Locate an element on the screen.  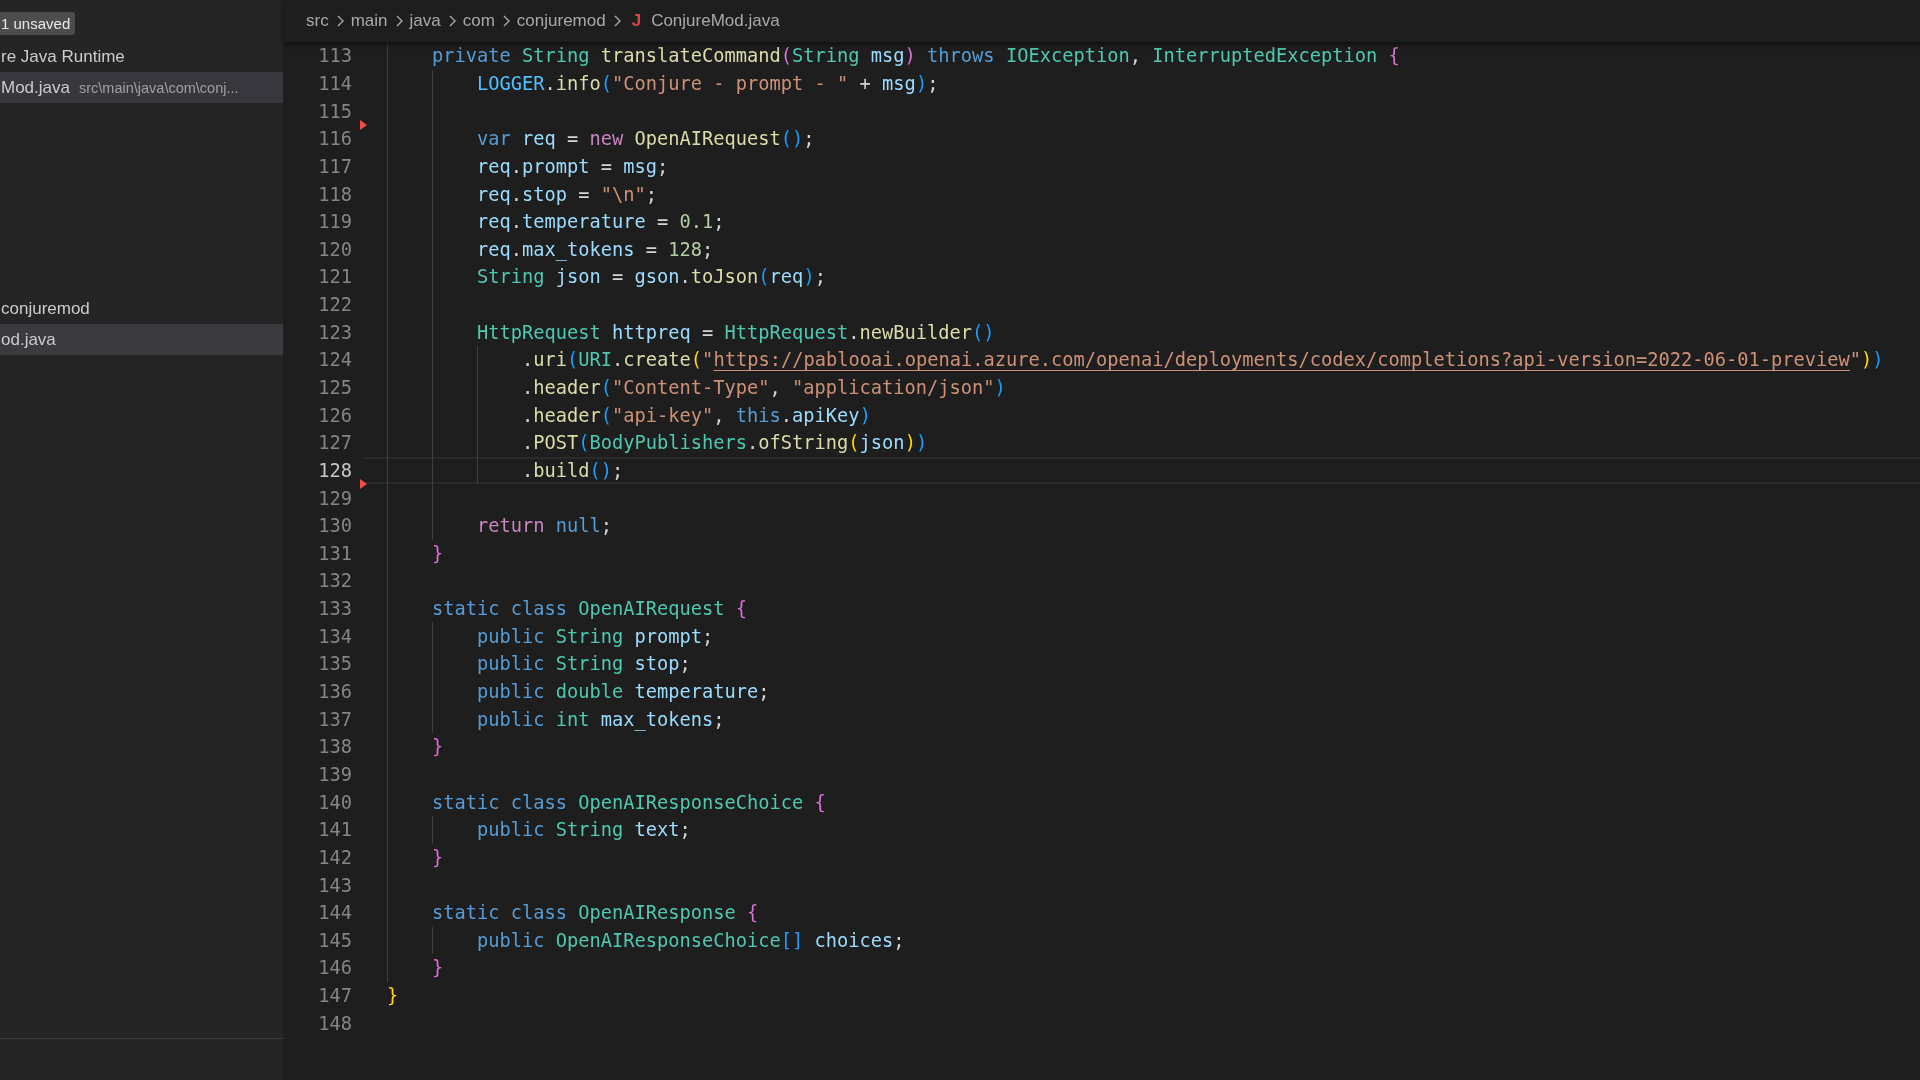
line-number: 125 is located at coordinates (334, 387).